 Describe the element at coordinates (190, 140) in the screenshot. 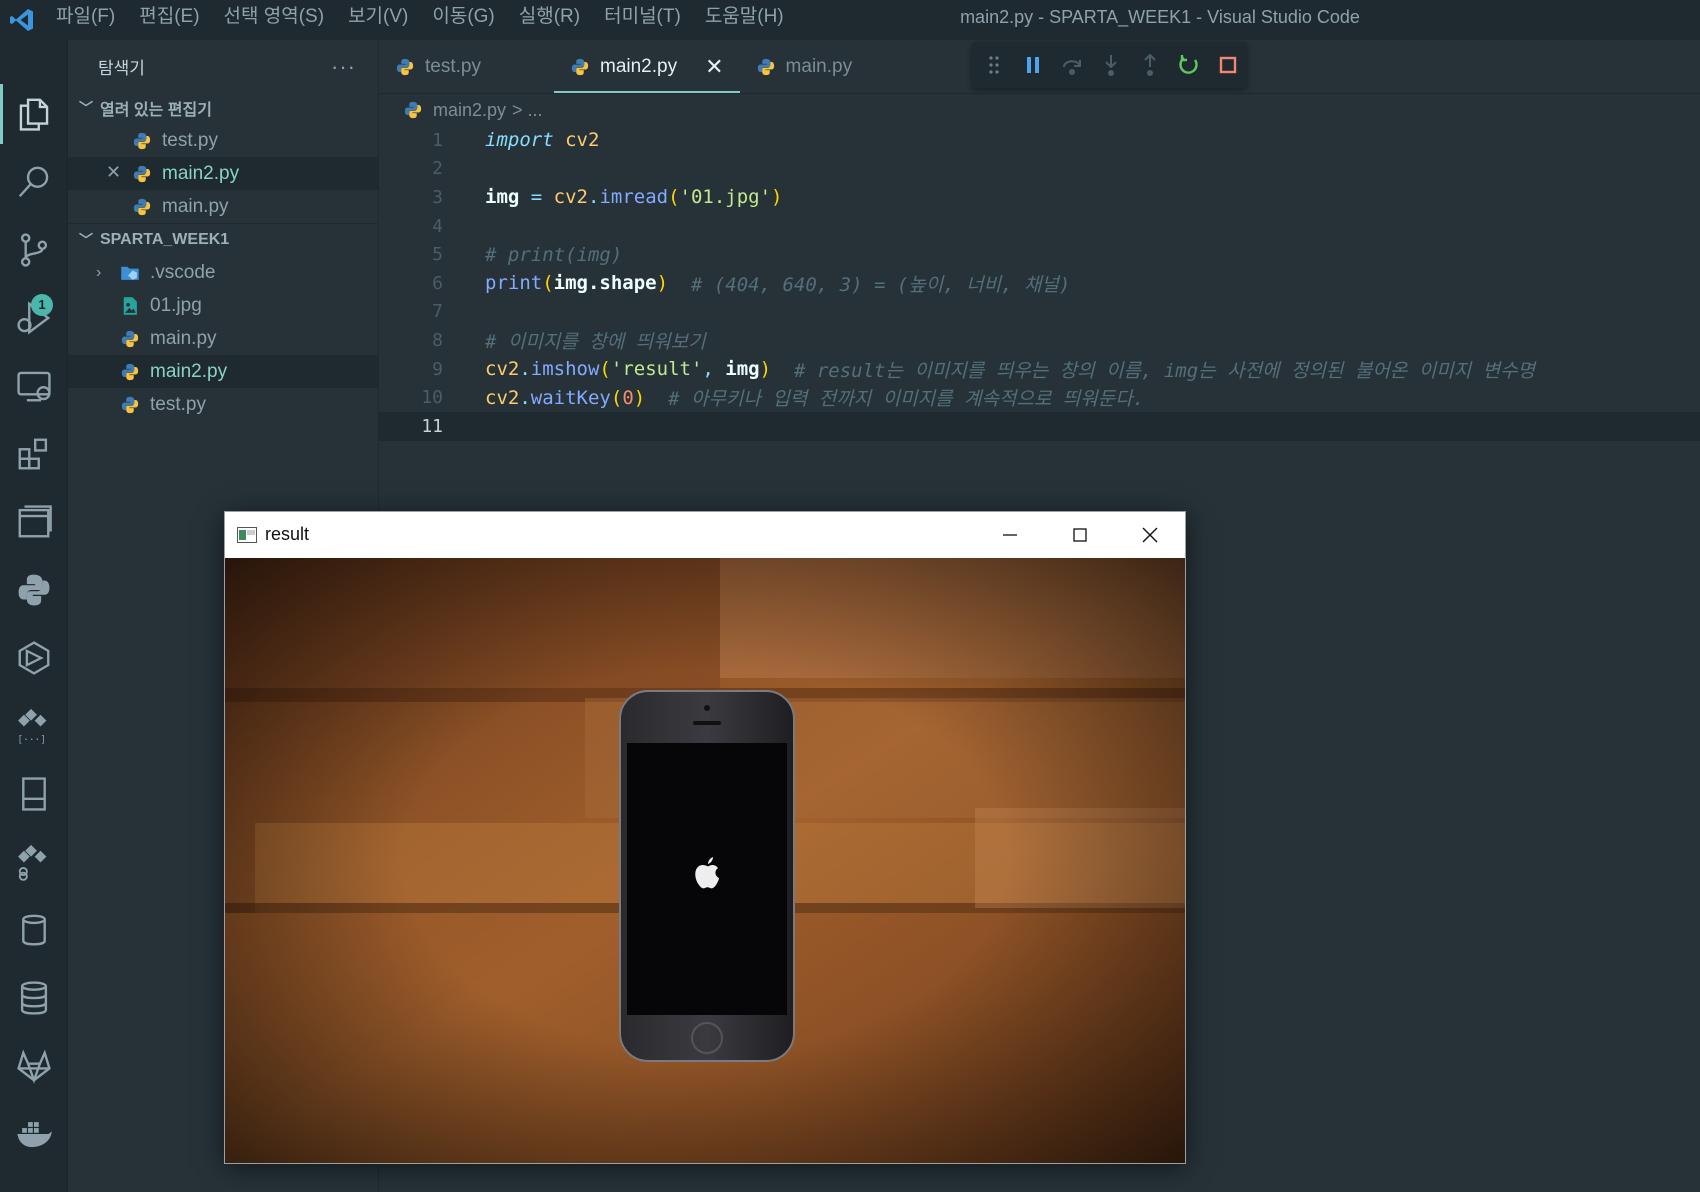

I see `file-label: test.py` at that location.